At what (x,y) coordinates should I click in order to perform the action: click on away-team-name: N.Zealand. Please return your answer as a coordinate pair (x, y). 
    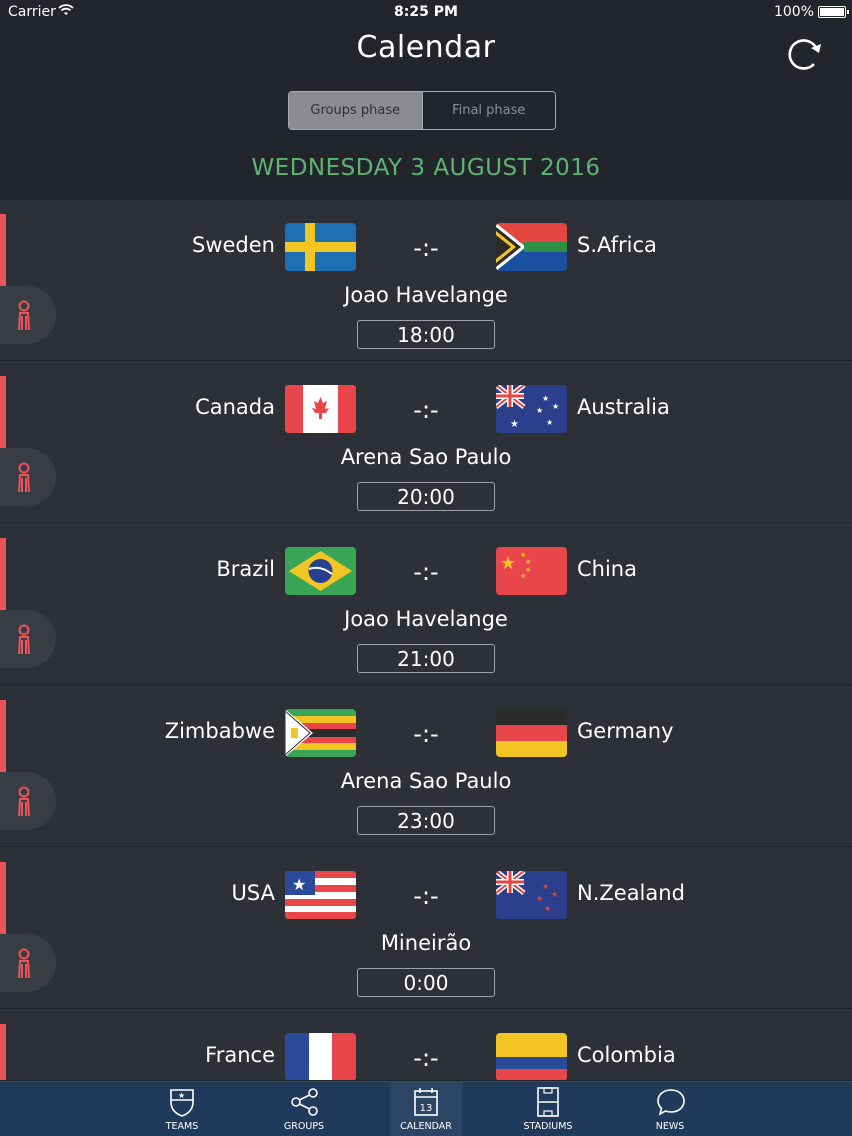
    Looking at the image, I should click on (631, 893).